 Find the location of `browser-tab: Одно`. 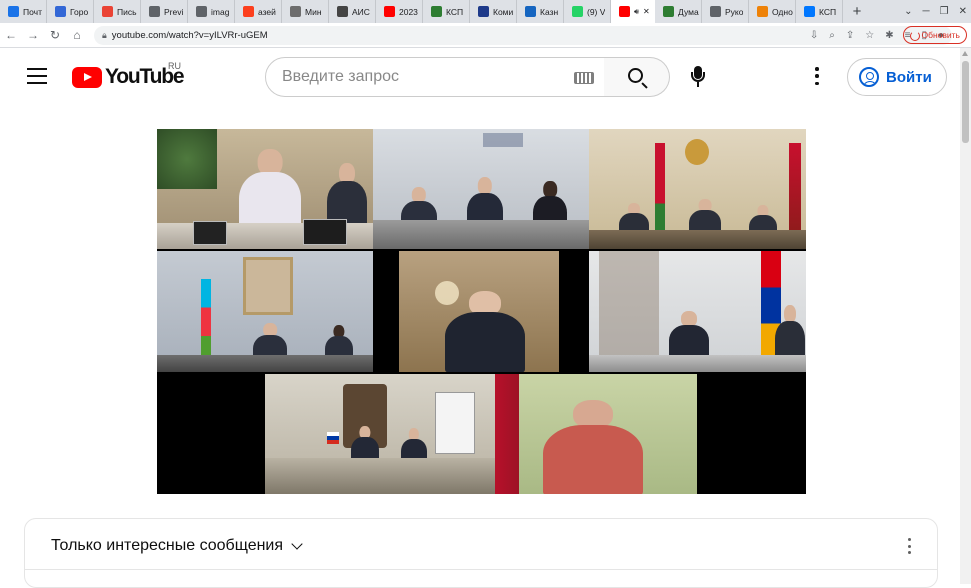

browser-tab: Одно is located at coordinates (772, 11).